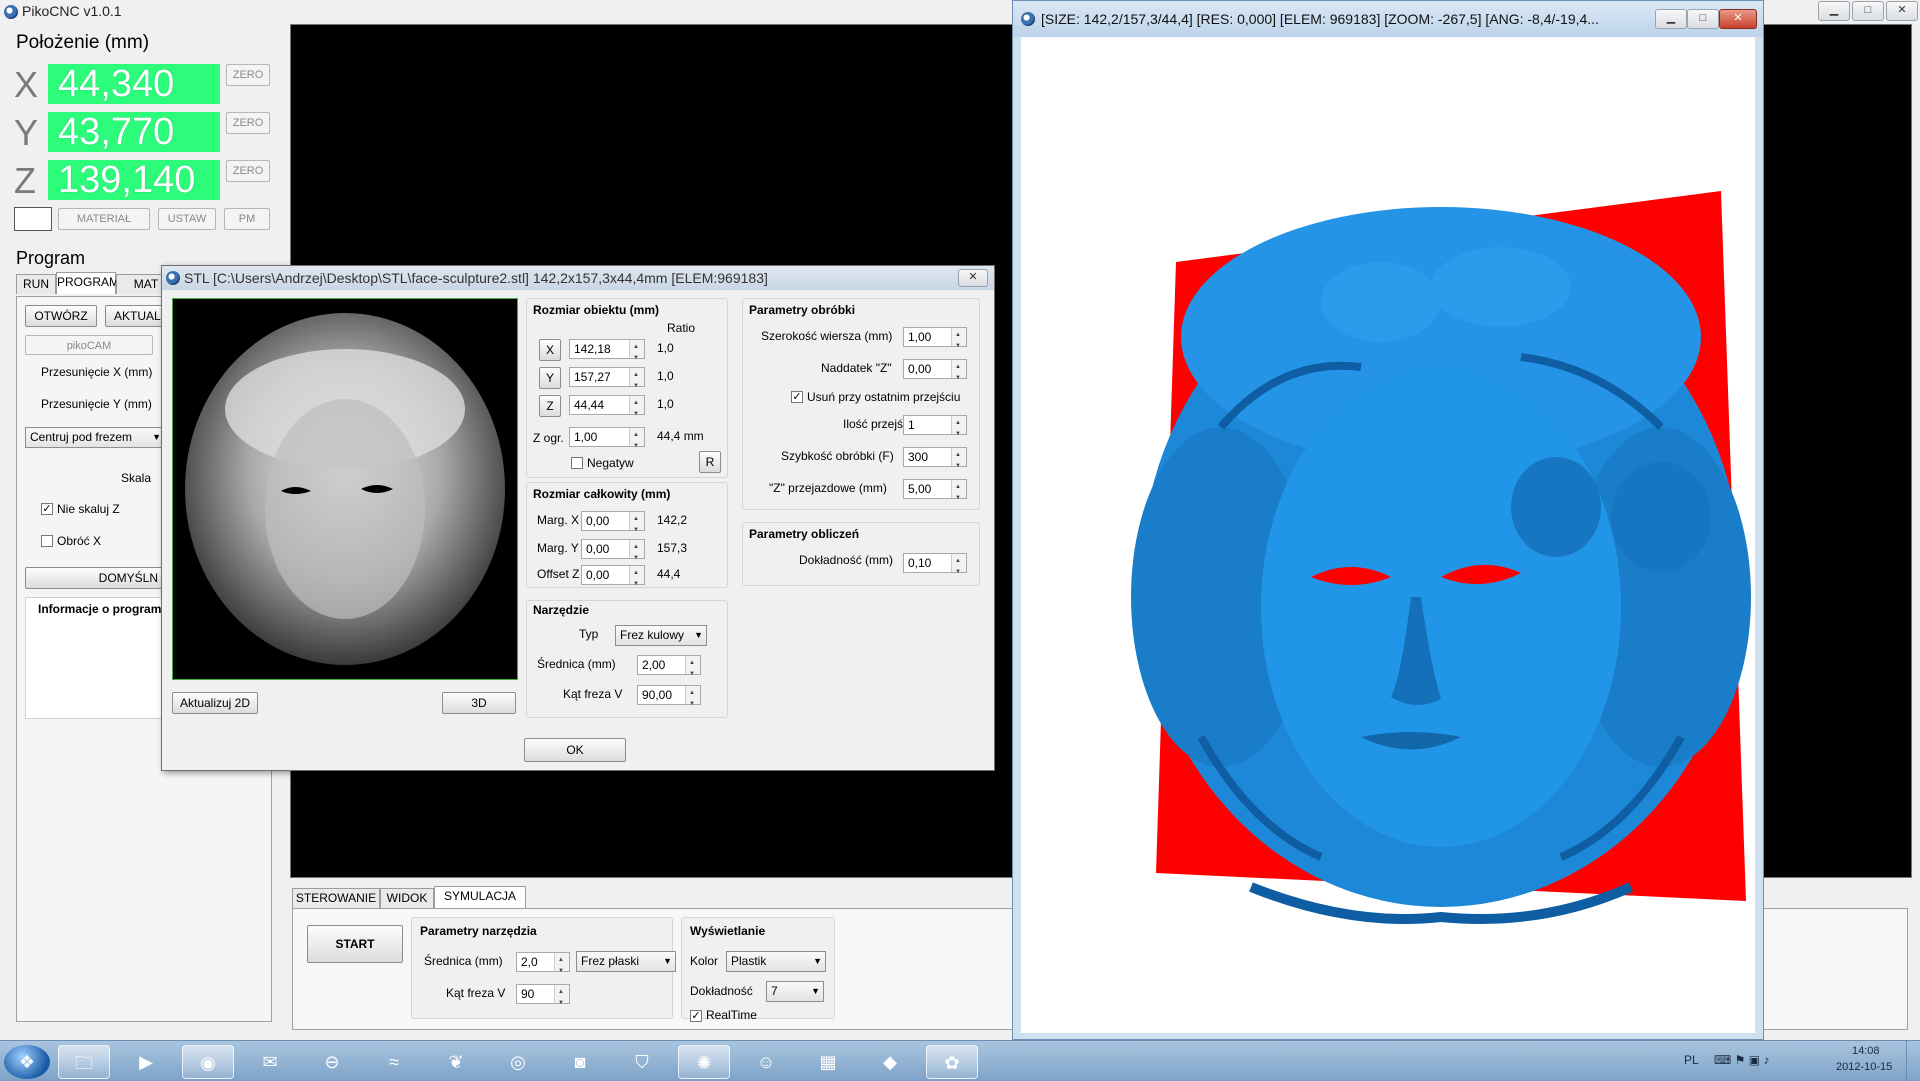 The width and height of the screenshot is (1920, 1081). I want to click on circle-app-icon: ⊖, so click(332, 1062).